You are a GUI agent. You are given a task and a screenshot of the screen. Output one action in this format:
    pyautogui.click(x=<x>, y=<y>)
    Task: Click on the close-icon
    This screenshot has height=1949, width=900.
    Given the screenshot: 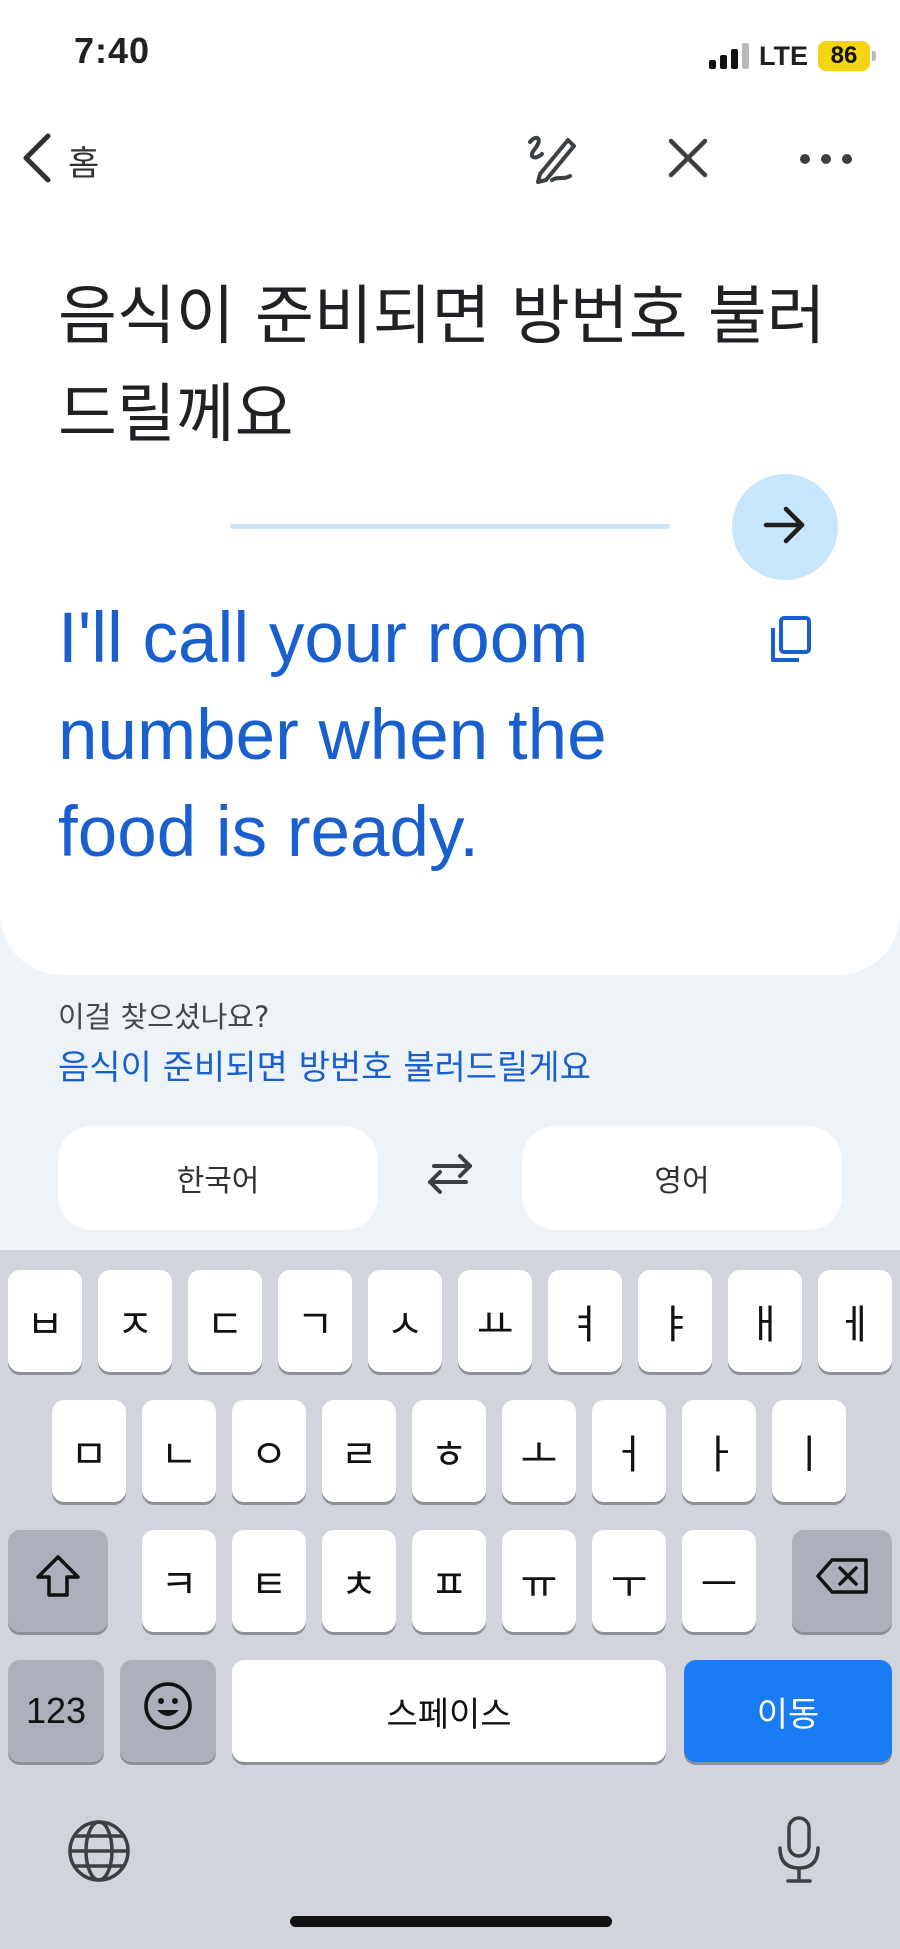 What is the action you would take?
    pyautogui.click(x=688, y=160)
    